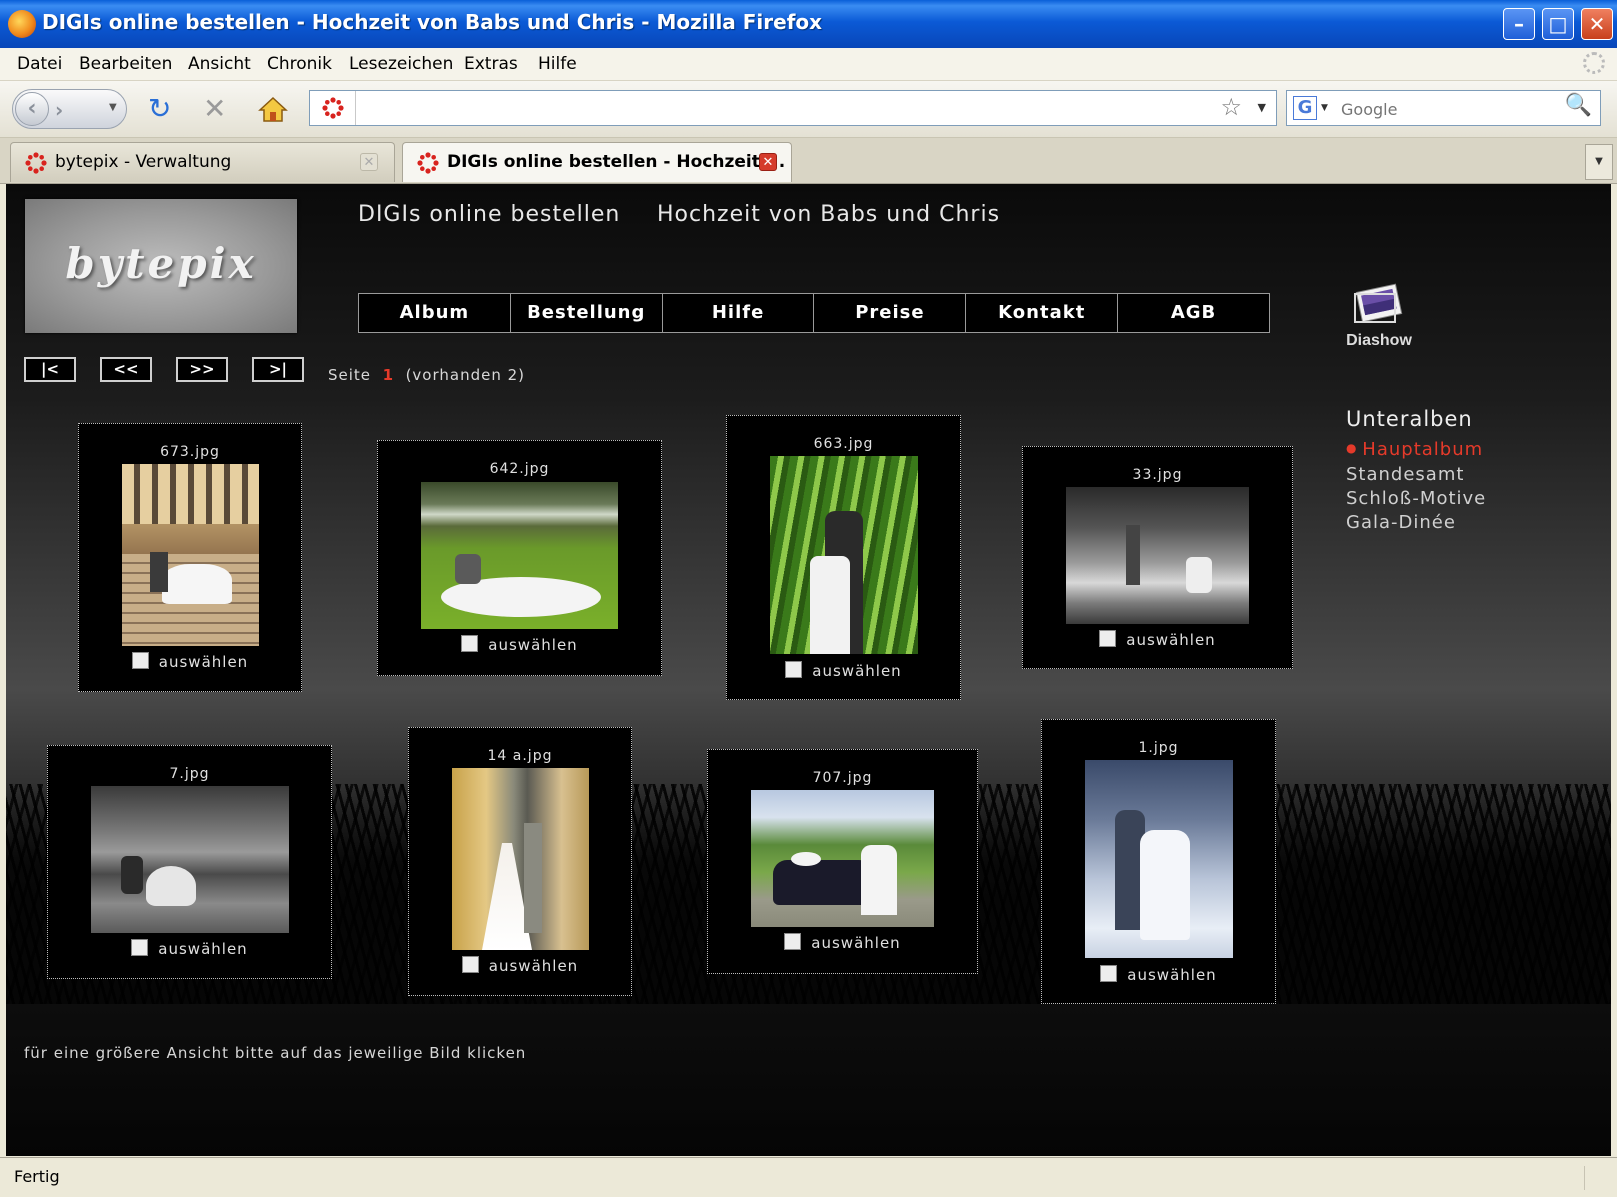 The image size is (1617, 1197). I want to click on engine-dropdown-icon: ▼, so click(1324, 108).